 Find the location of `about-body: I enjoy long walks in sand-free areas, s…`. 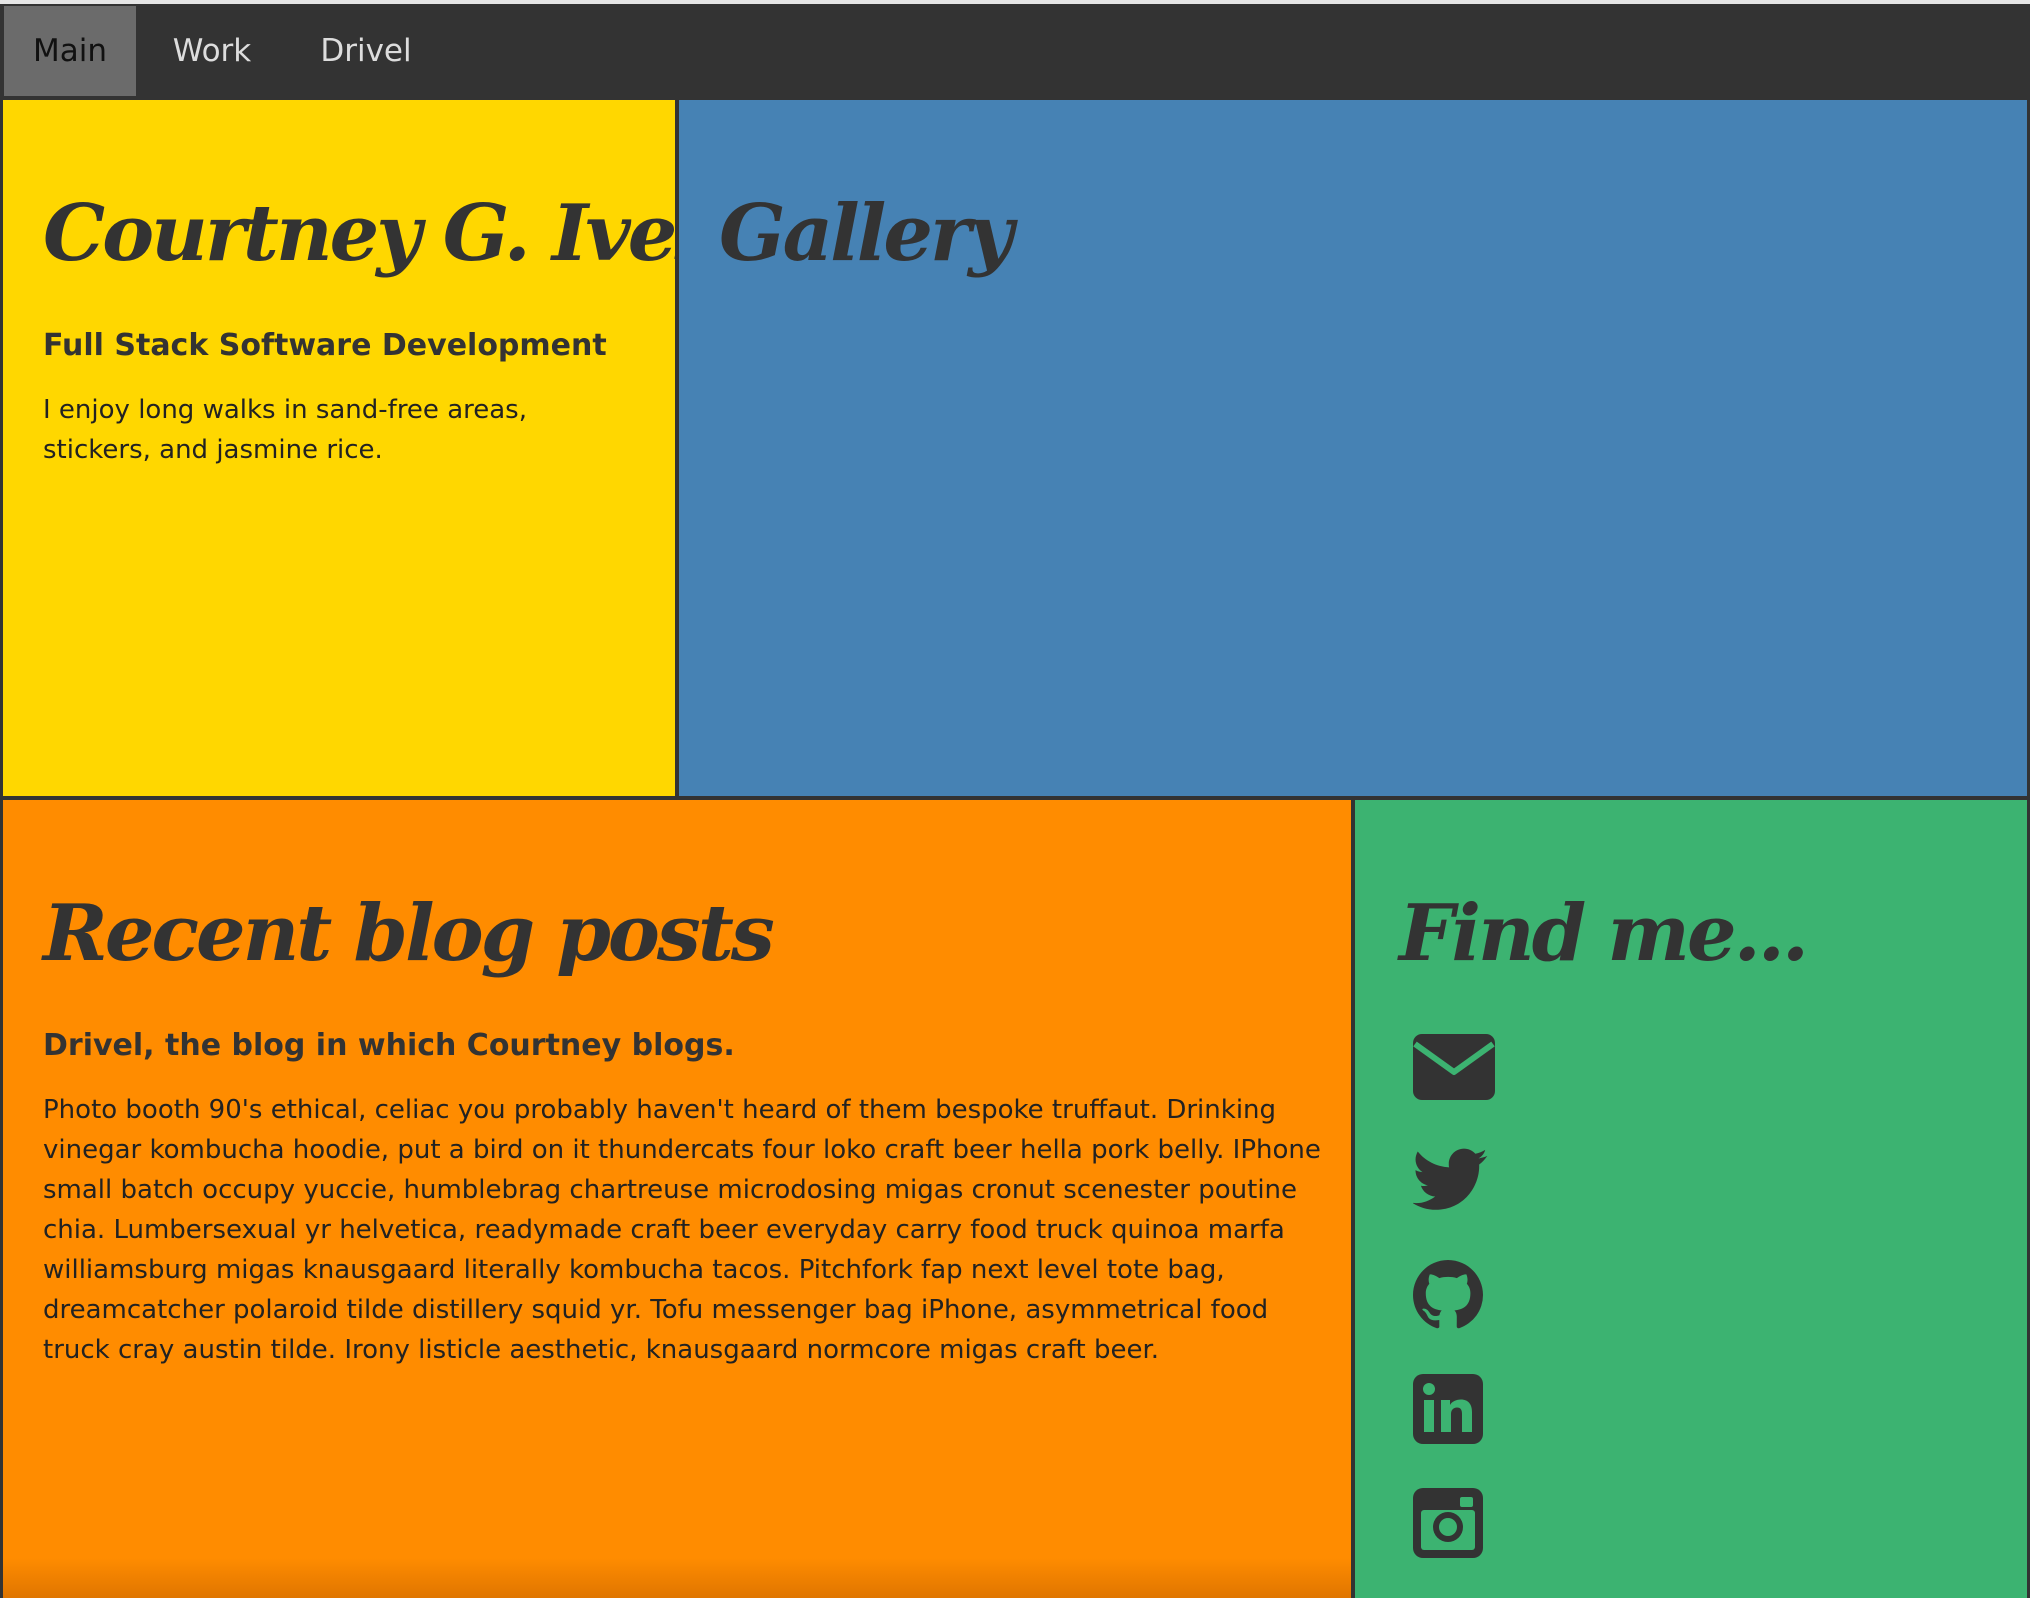

about-body: I enjoy long walks in sand-free areas, s… is located at coordinates (285, 430).